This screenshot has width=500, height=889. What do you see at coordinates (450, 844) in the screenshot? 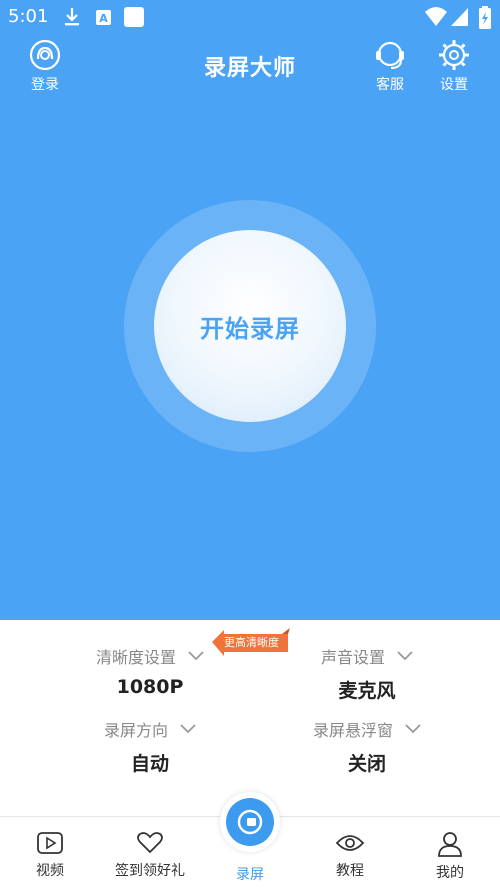
I see `user-icon` at bounding box center [450, 844].